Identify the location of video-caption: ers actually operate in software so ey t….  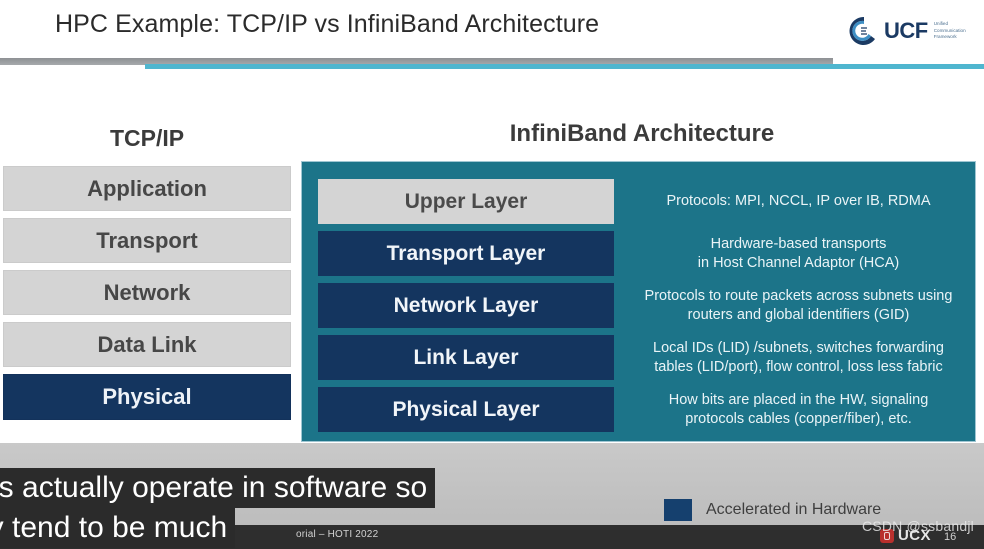
(218, 508).